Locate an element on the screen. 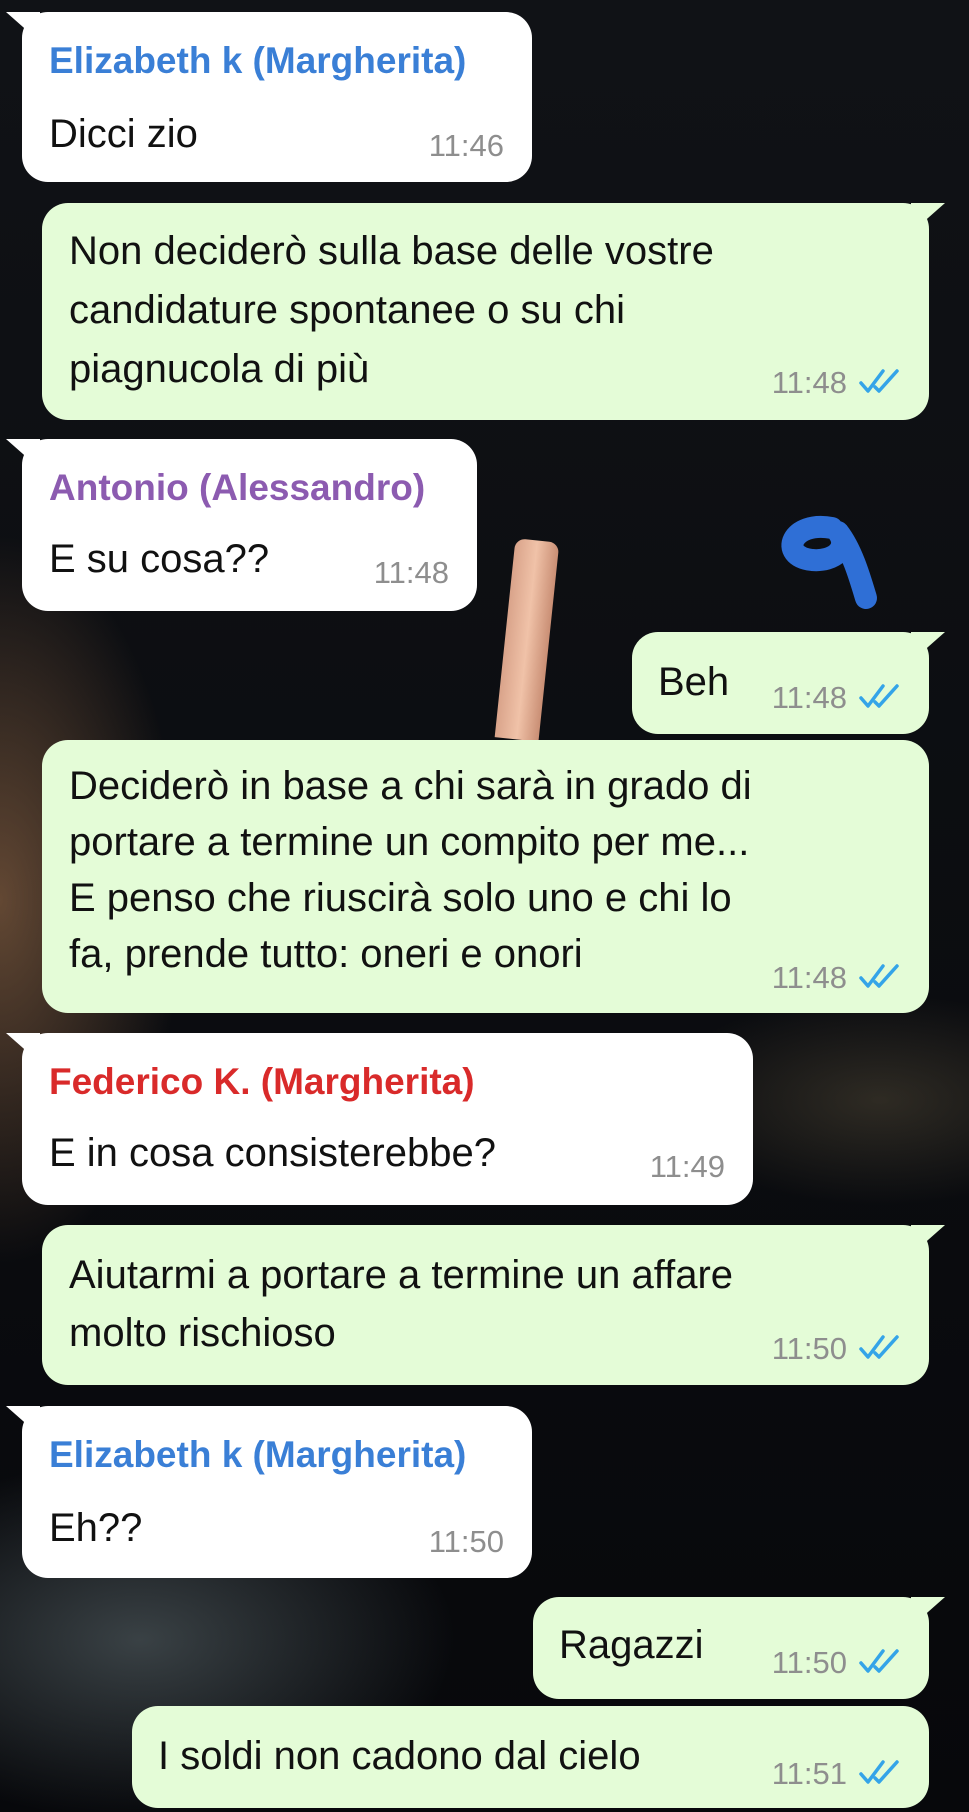 The width and height of the screenshot is (969, 1812). message-text: I soldi non cadono dal cielo is located at coordinates (399, 1756).